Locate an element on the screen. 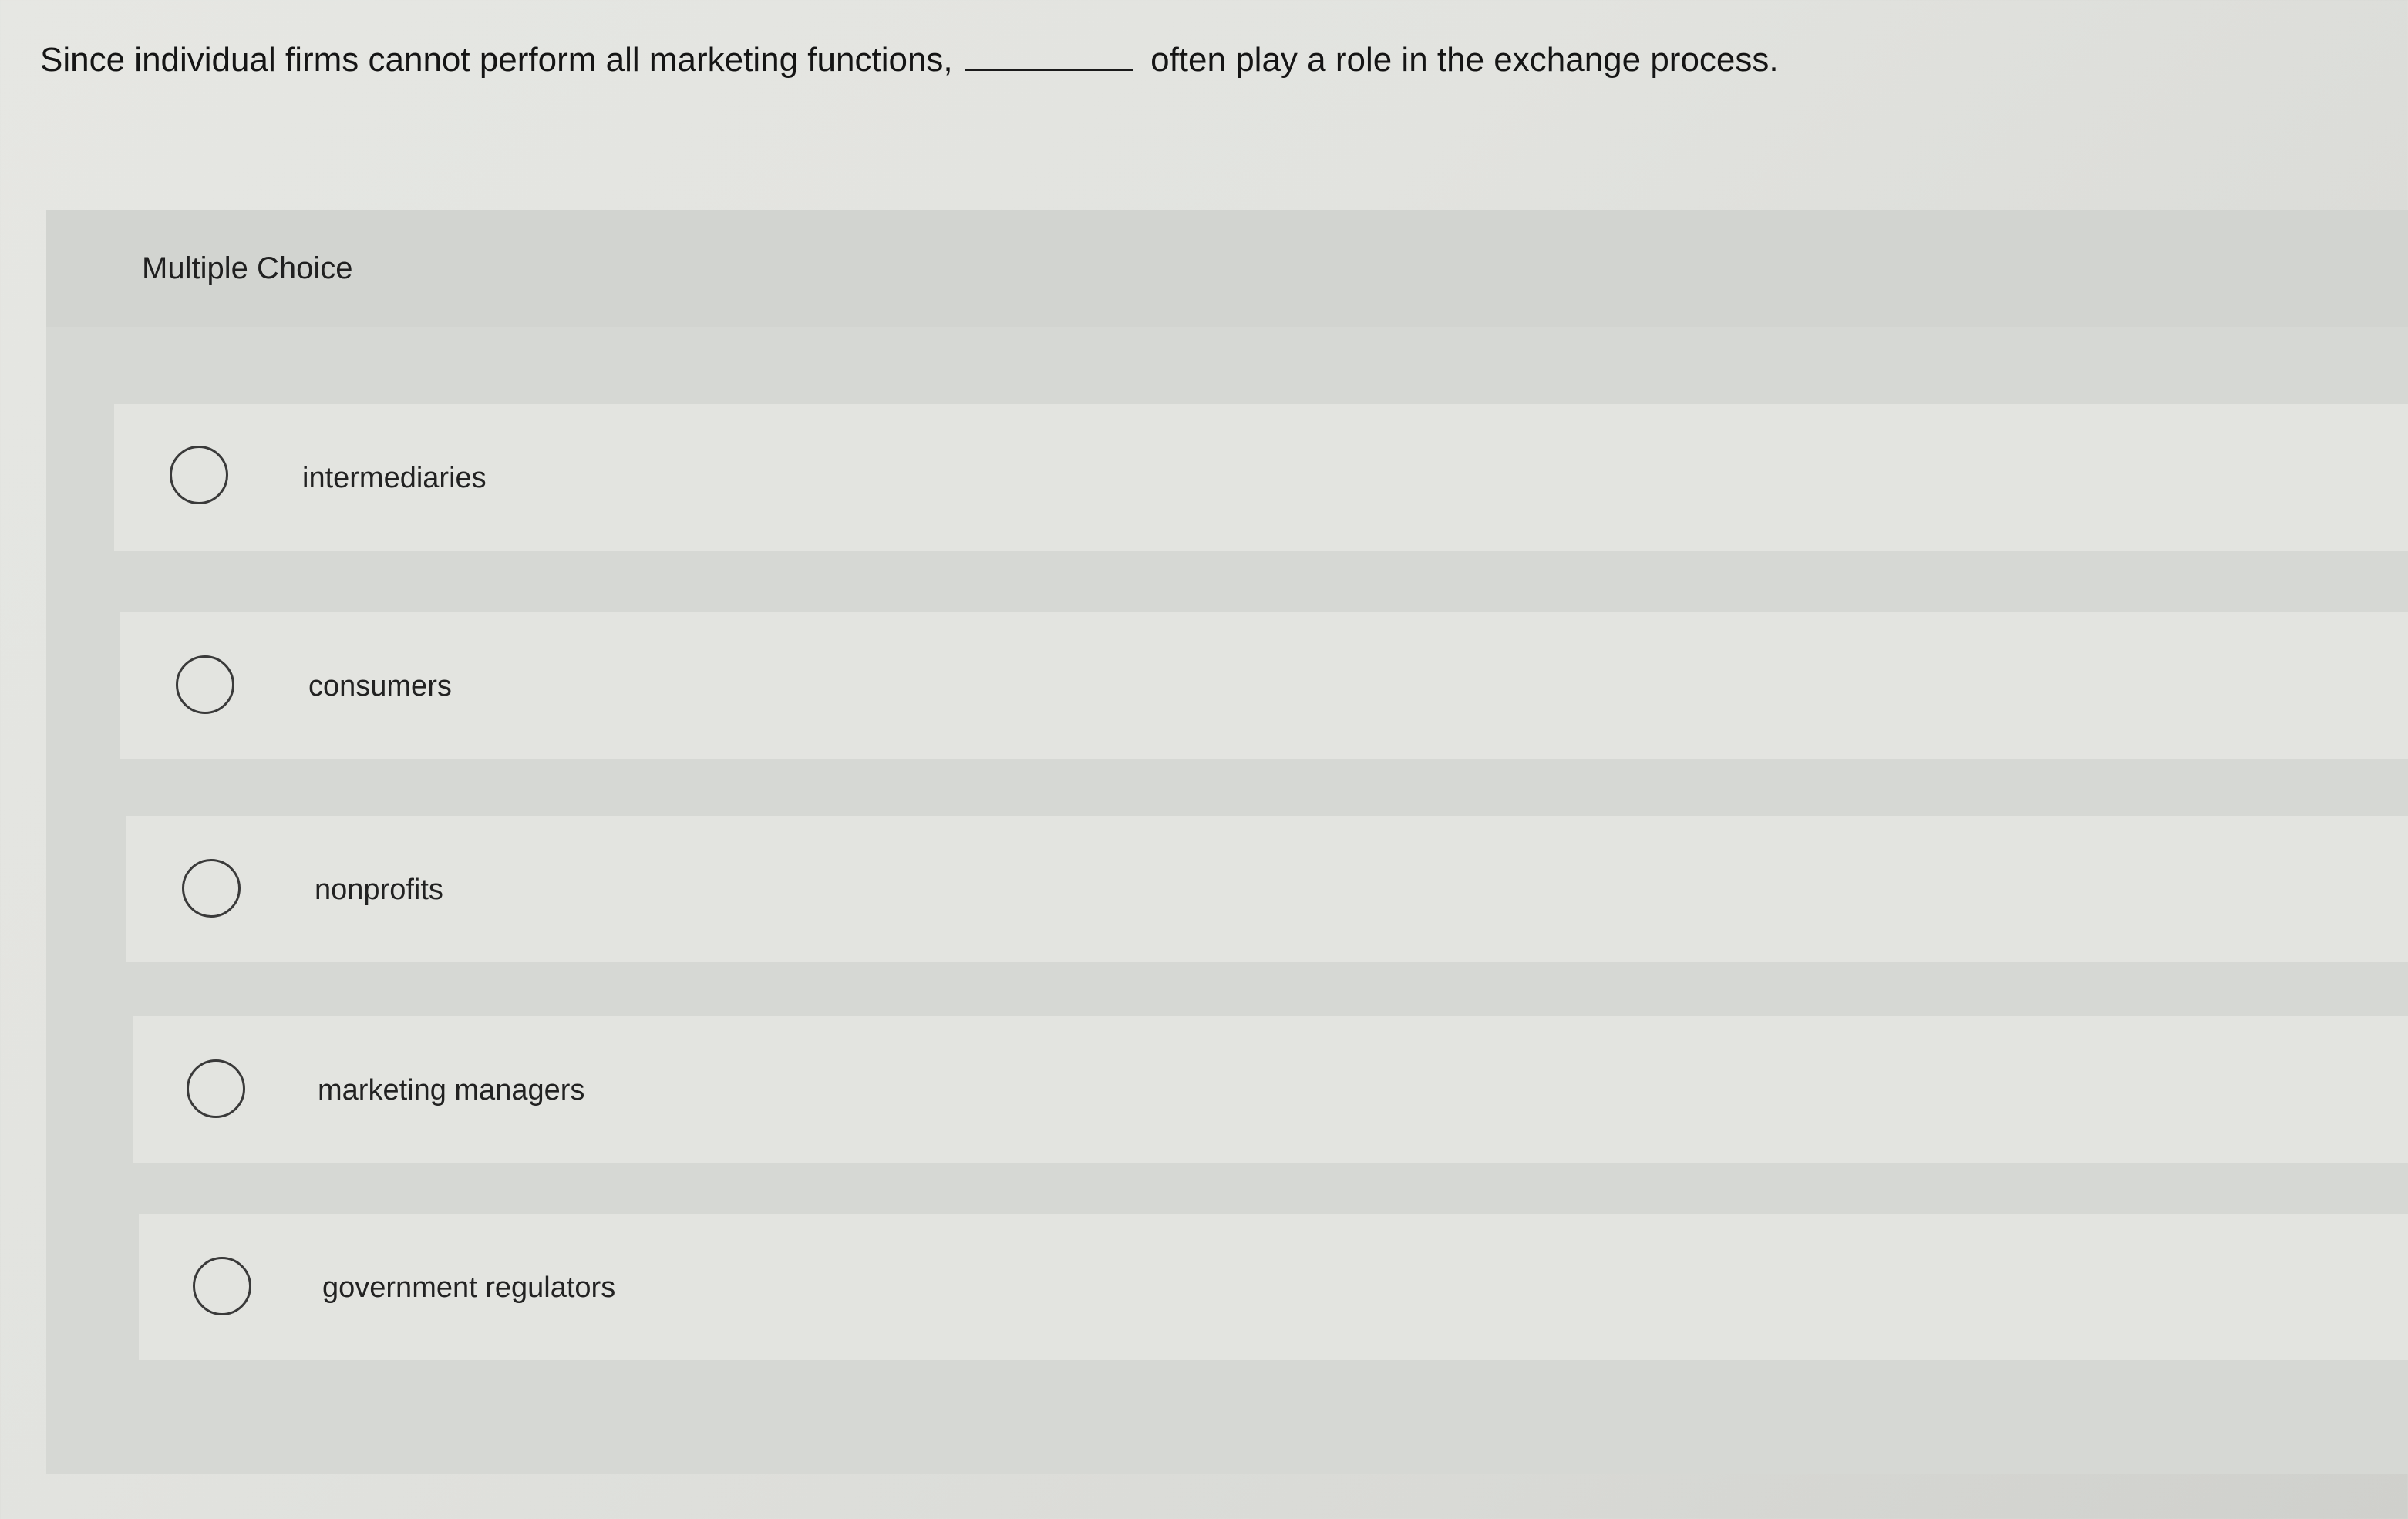 This screenshot has width=2408, height=1519. answer-blank is located at coordinates (1049, 54).